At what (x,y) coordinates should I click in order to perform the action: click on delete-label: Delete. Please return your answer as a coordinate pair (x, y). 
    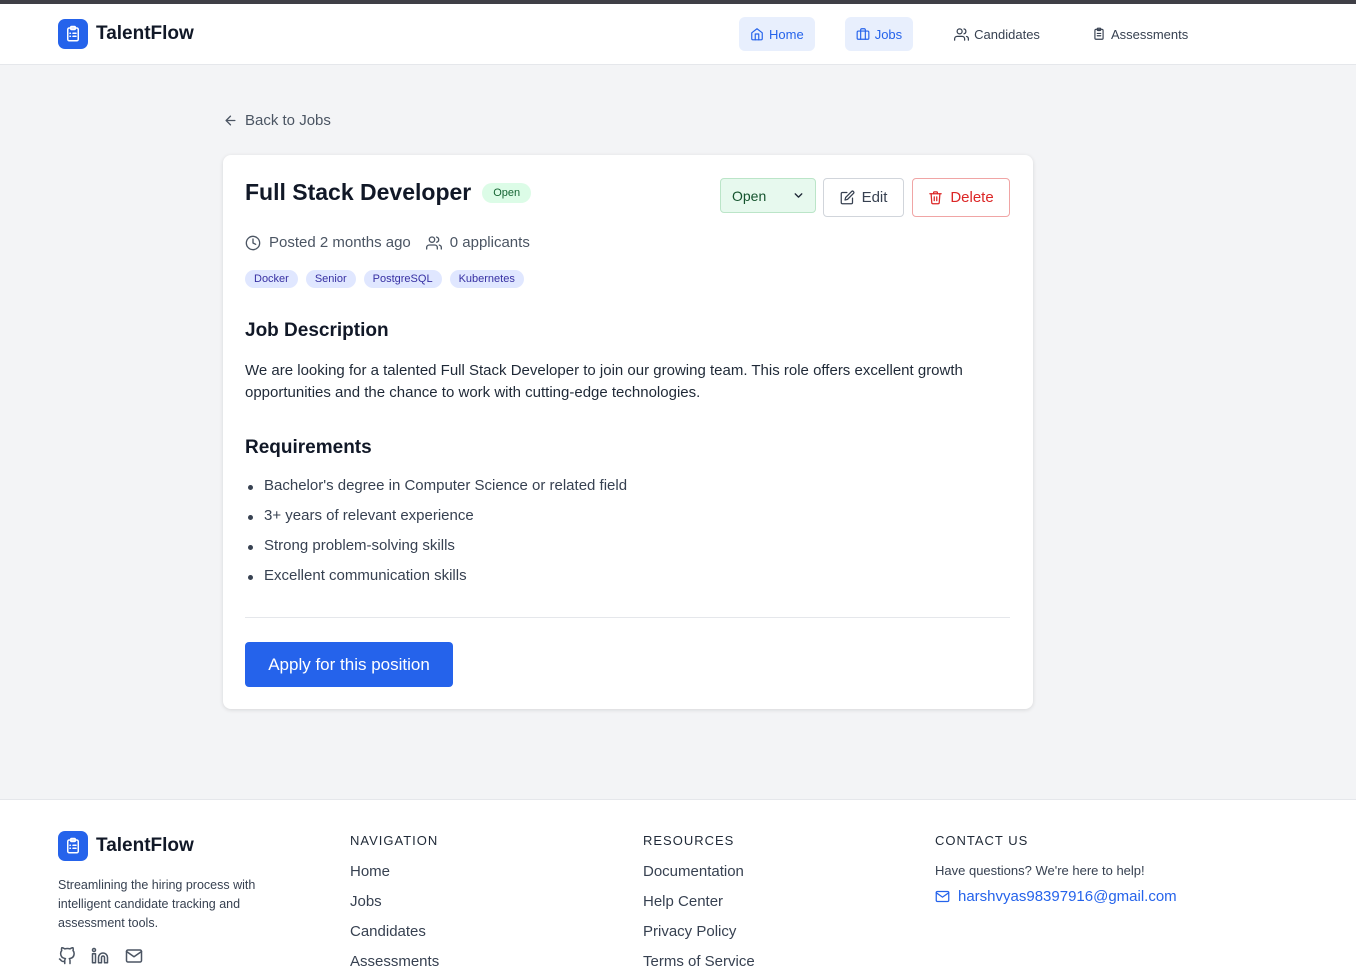
    Looking at the image, I should click on (972, 197).